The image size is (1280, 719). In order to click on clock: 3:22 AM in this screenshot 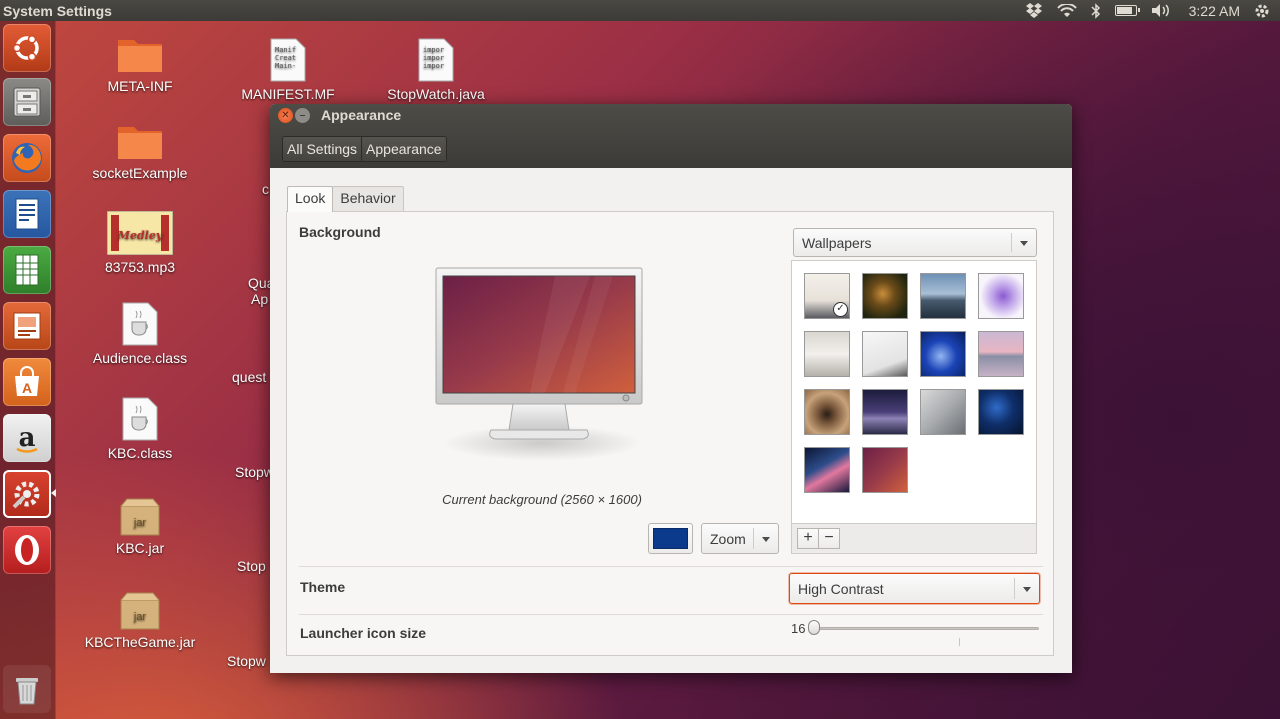, I will do `click(1214, 11)`.